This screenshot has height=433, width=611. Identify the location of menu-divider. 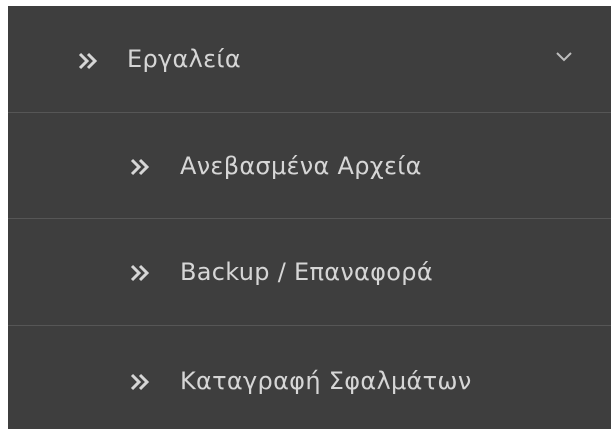
(309, 218).